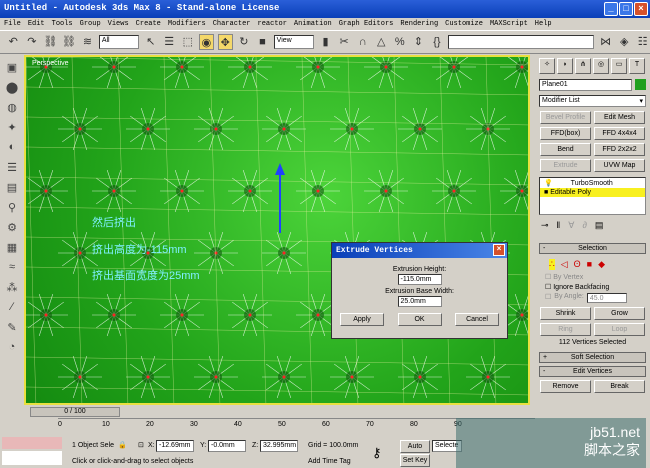  What do you see at coordinates (619, 386) in the screenshot?
I see `break-button: Break` at bounding box center [619, 386].